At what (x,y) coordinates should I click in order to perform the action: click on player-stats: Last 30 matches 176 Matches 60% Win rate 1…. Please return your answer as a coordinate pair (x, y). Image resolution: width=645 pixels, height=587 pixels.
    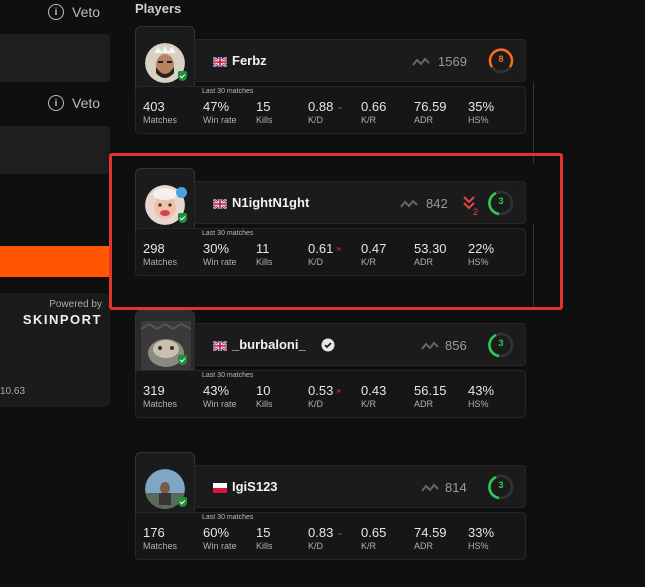
    Looking at the image, I should click on (330, 536).